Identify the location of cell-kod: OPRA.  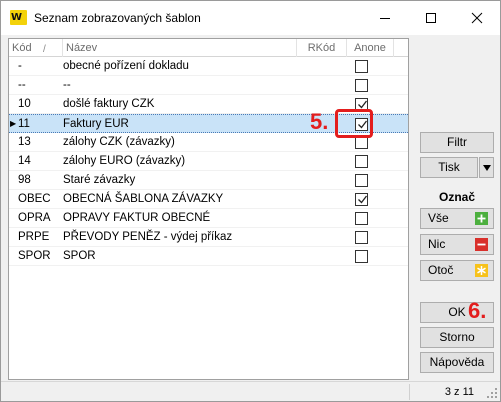
(34, 218).